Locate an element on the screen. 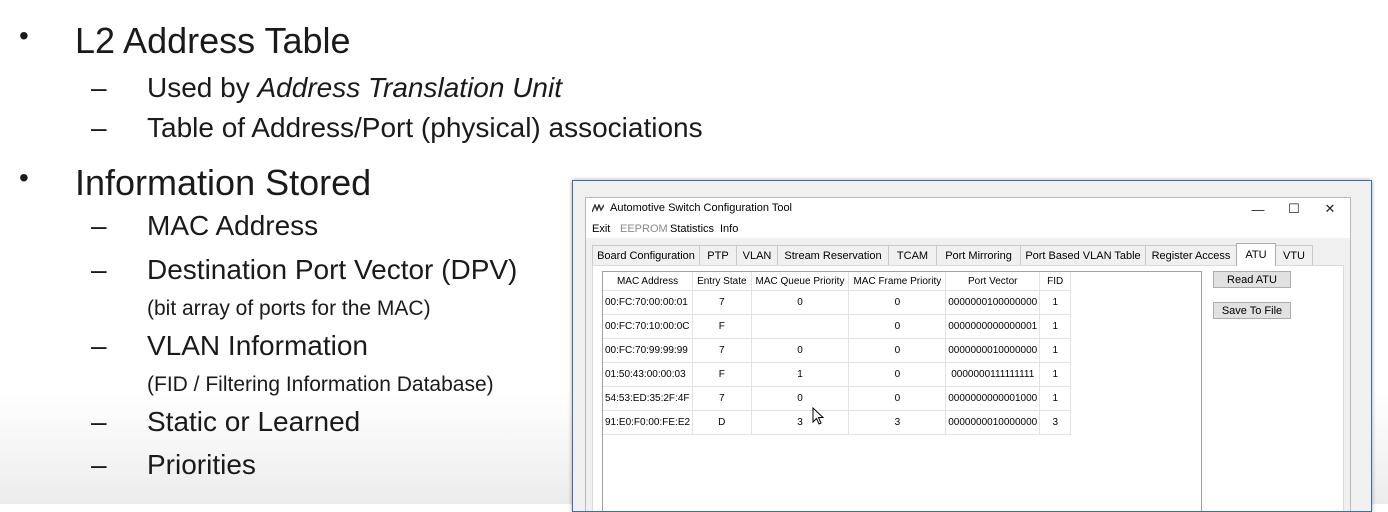 The image size is (1388, 512). cell-fid: 3 is located at coordinates (1055, 422).